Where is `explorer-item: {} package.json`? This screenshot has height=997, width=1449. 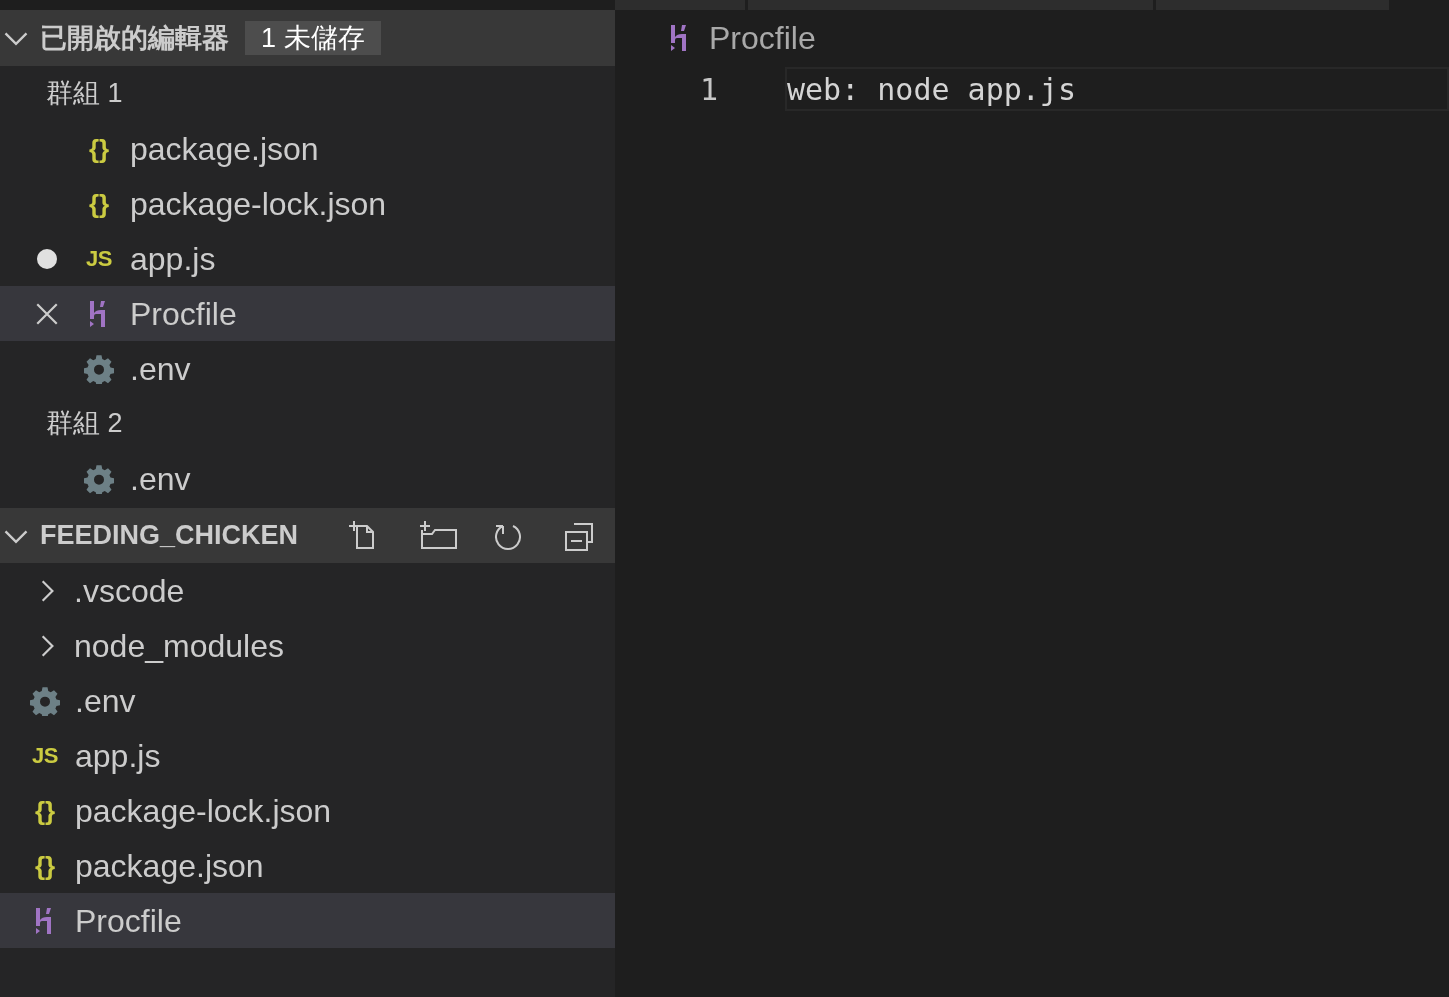
explorer-item: {} package.json is located at coordinates (307, 865).